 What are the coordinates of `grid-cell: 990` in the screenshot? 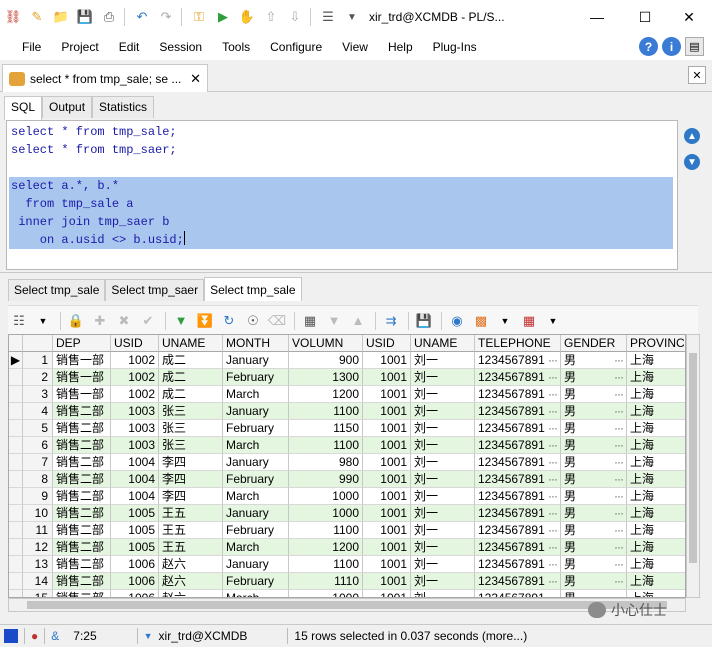 It's located at (326, 479).